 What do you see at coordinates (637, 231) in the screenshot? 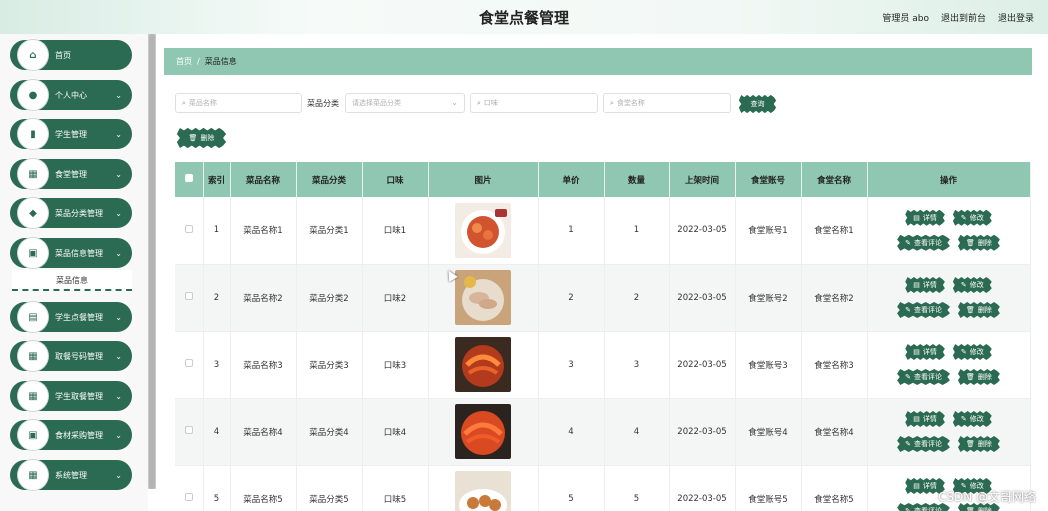
I see `cell-qty: 1` at bounding box center [637, 231].